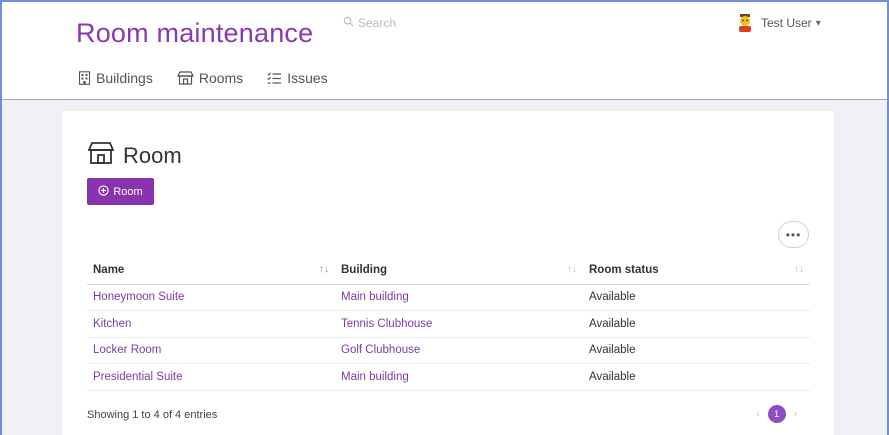 Image resolution: width=889 pixels, height=435 pixels. Describe the element at coordinates (696, 270) in the screenshot. I see `column-header-room-status: Room status ↑↓` at that location.